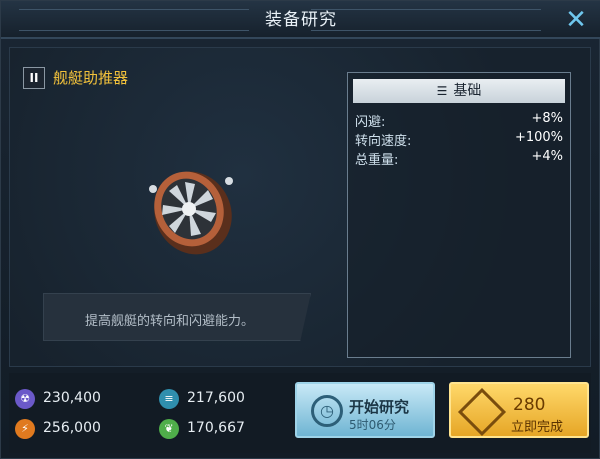  What do you see at coordinates (537, 427) in the screenshot?
I see `finish-now-label: 立即完成` at bounding box center [537, 427].